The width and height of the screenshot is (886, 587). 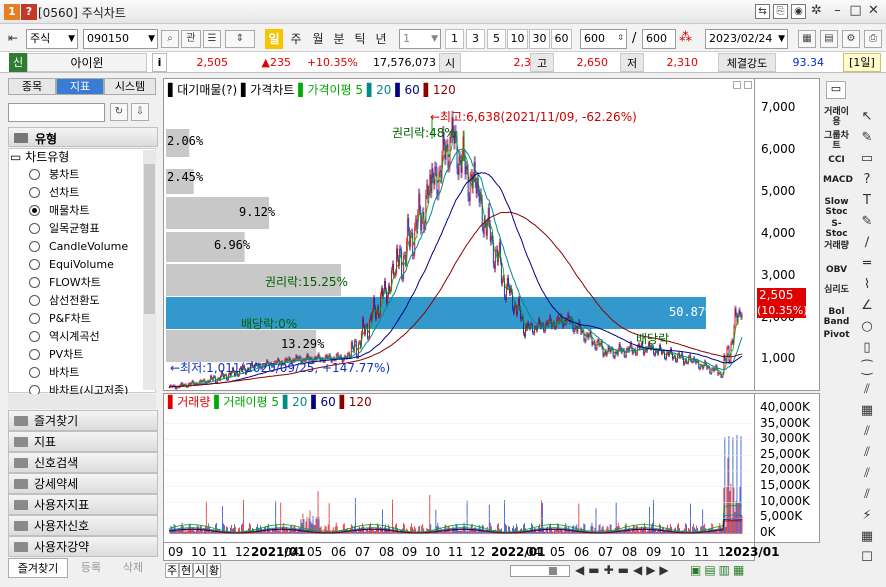 I want to click on folder-group: 사용자신호, so click(x=83, y=525).